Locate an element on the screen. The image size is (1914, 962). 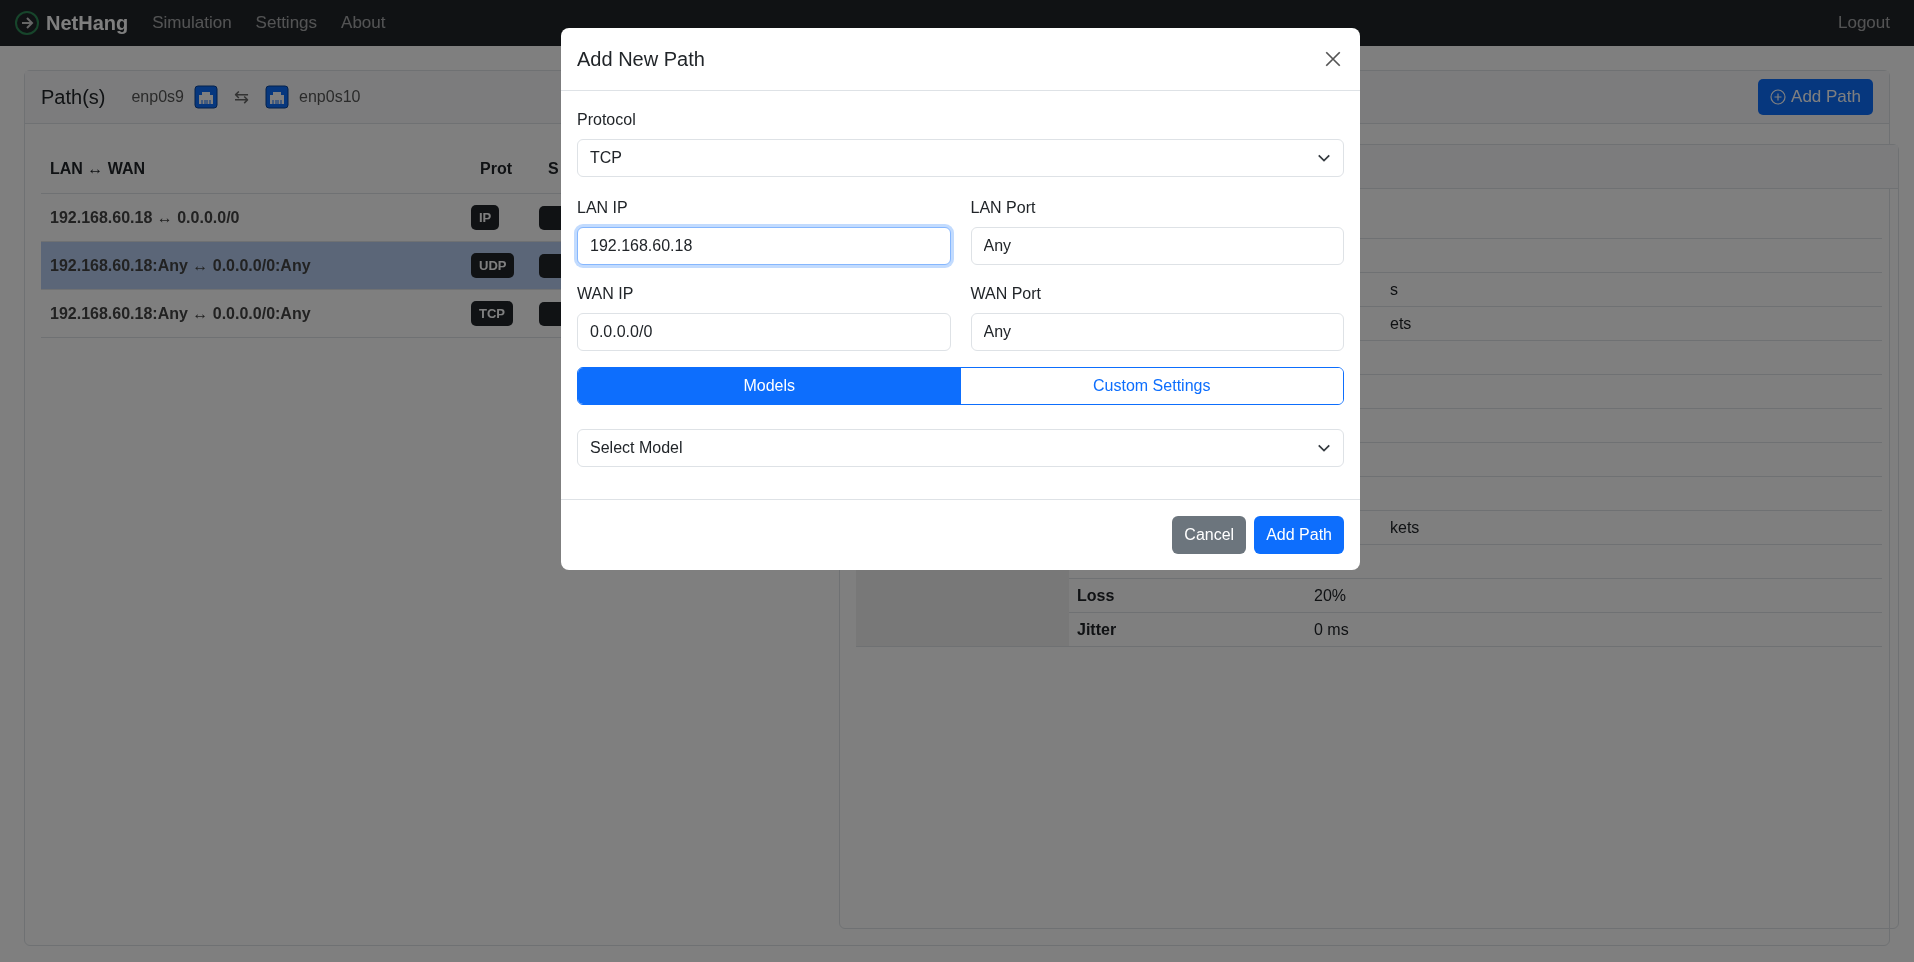
column-header: S is located at coordinates (553, 168).